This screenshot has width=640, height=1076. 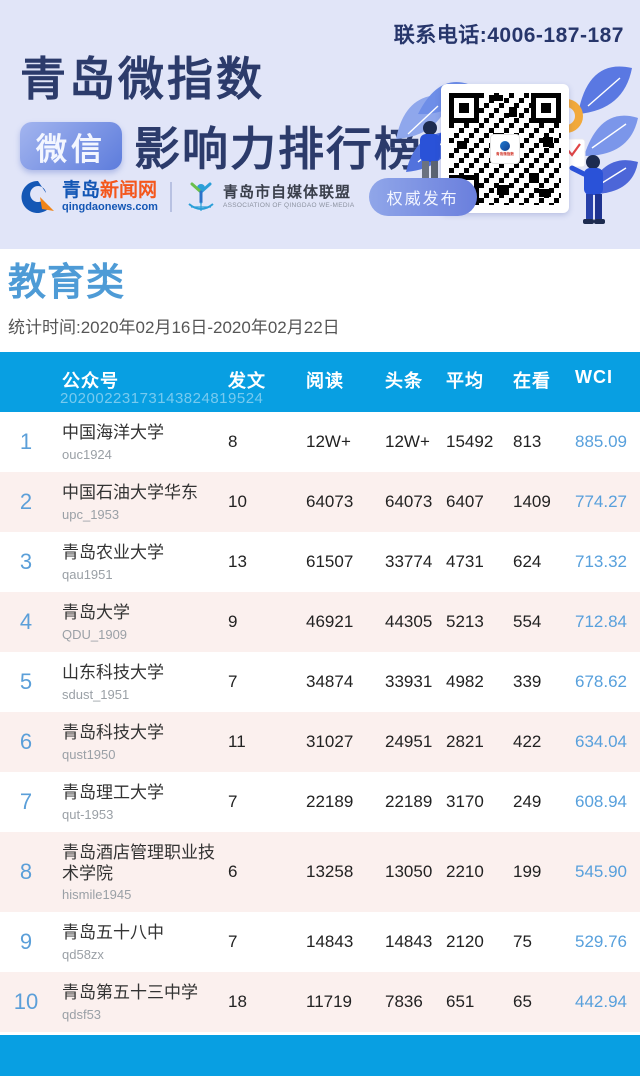 I want to click on account-id: ouc1924, so click(x=87, y=454).